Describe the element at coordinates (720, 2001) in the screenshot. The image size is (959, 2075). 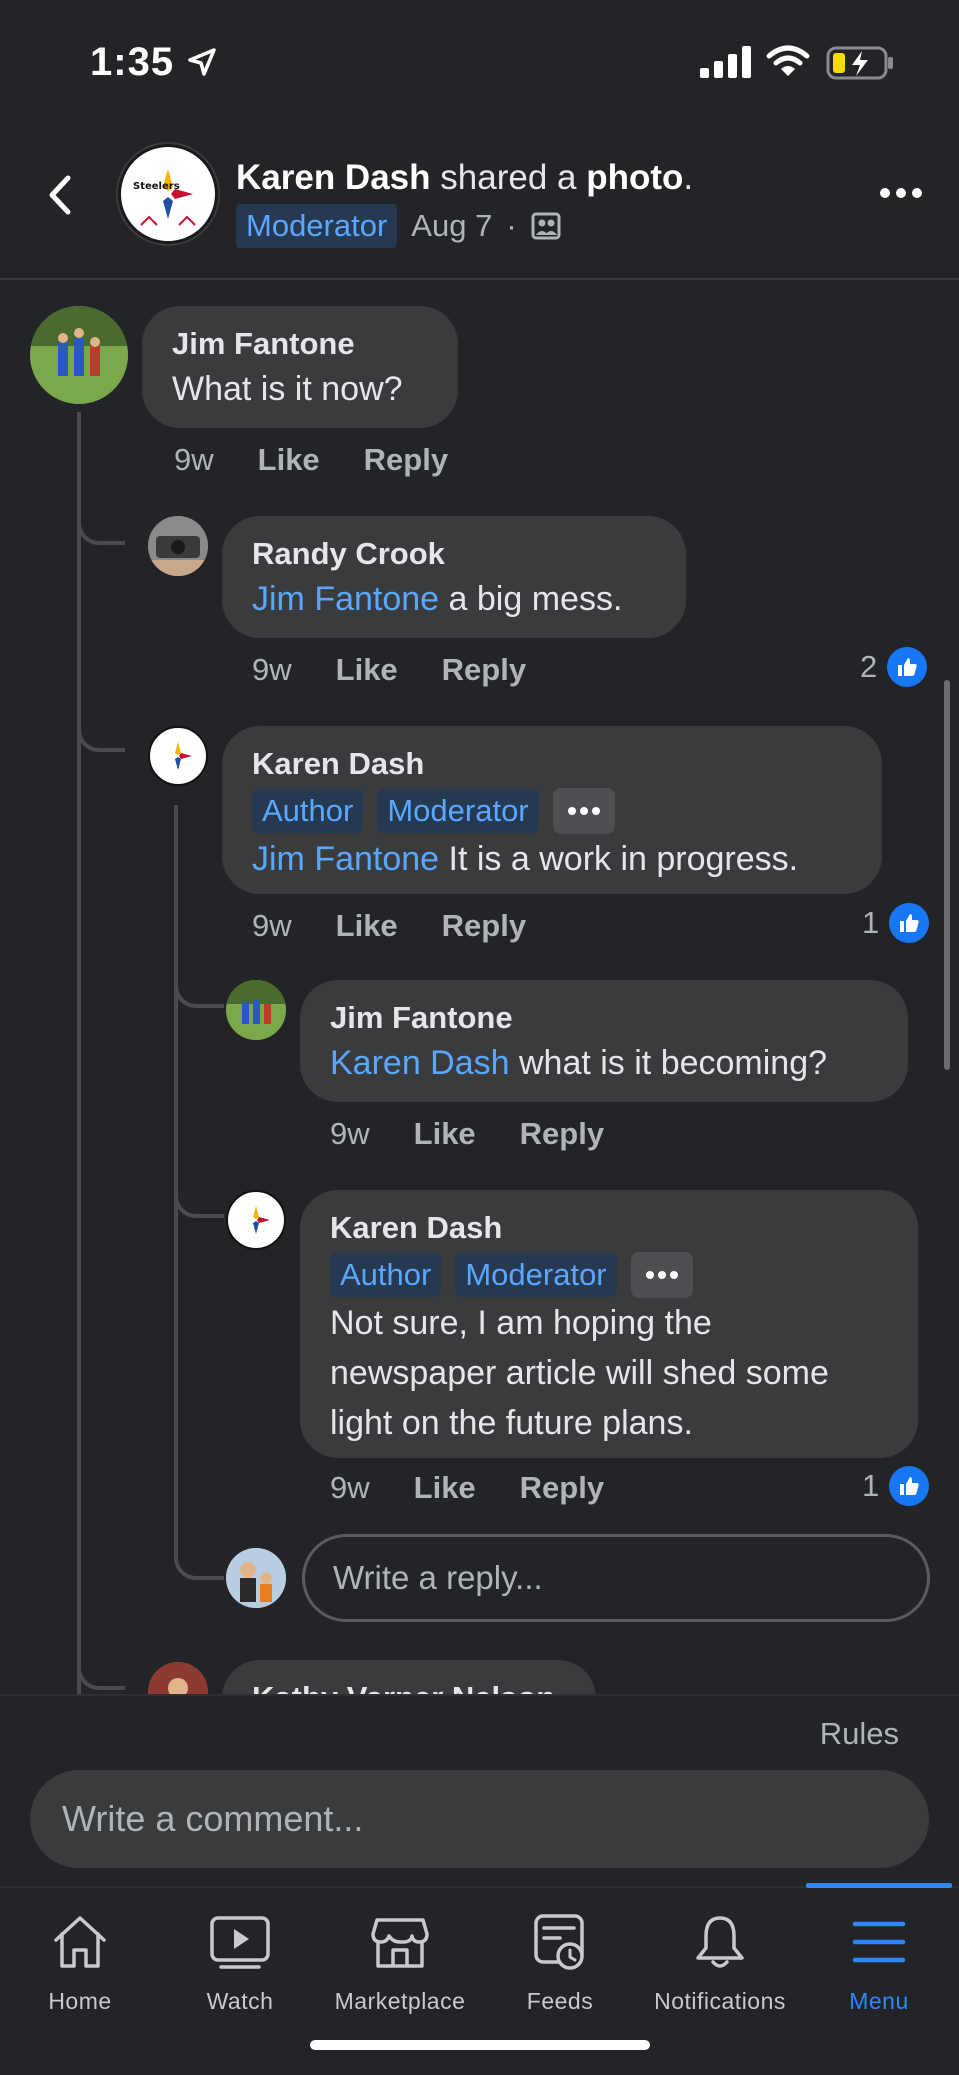
I see `tab-label: Notifications` at that location.